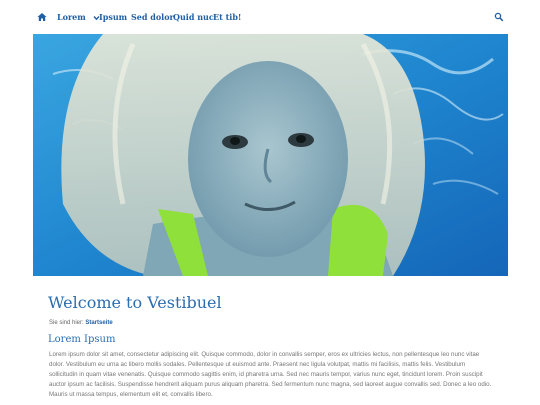 The image size is (540, 405). Describe the element at coordinates (82, 339) in the screenshot. I see `section-heading: Lorem Ipsum` at that location.